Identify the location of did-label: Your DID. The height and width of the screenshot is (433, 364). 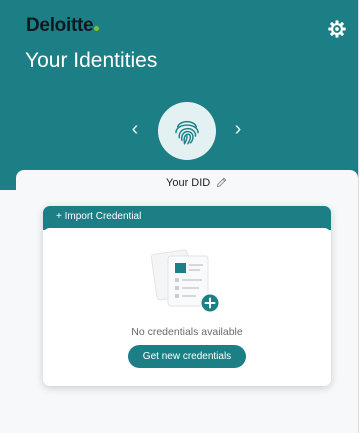
(188, 182).